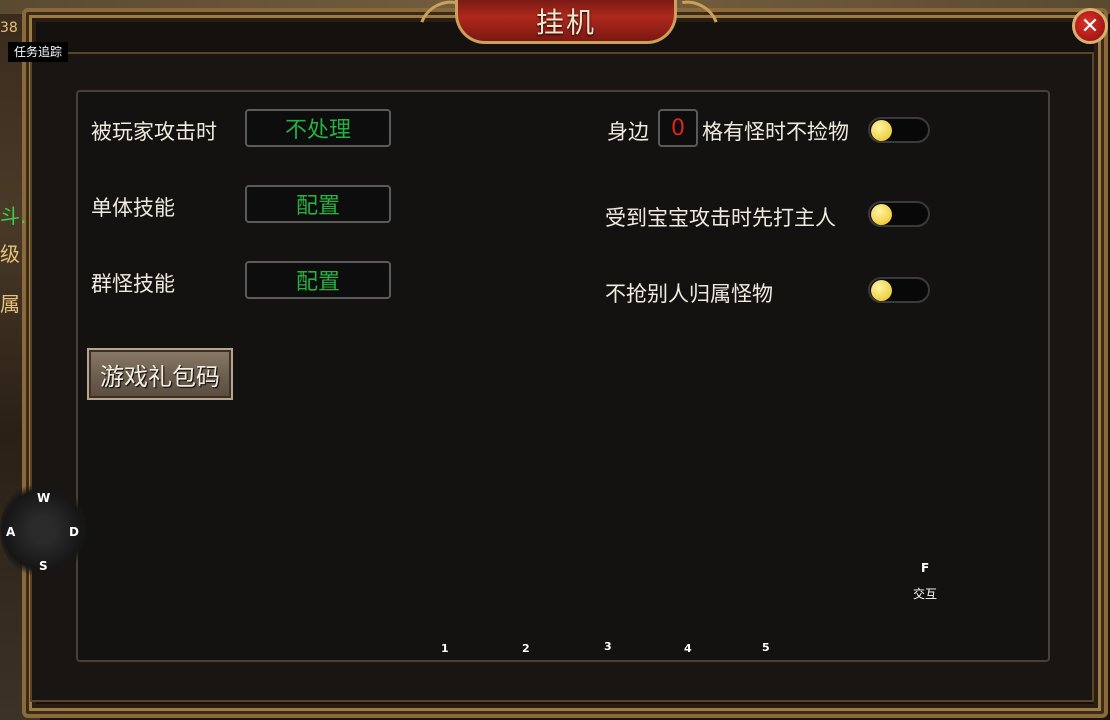 This screenshot has width=1110, height=720. I want to click on hud-fragment: 属, so click(10, 304).